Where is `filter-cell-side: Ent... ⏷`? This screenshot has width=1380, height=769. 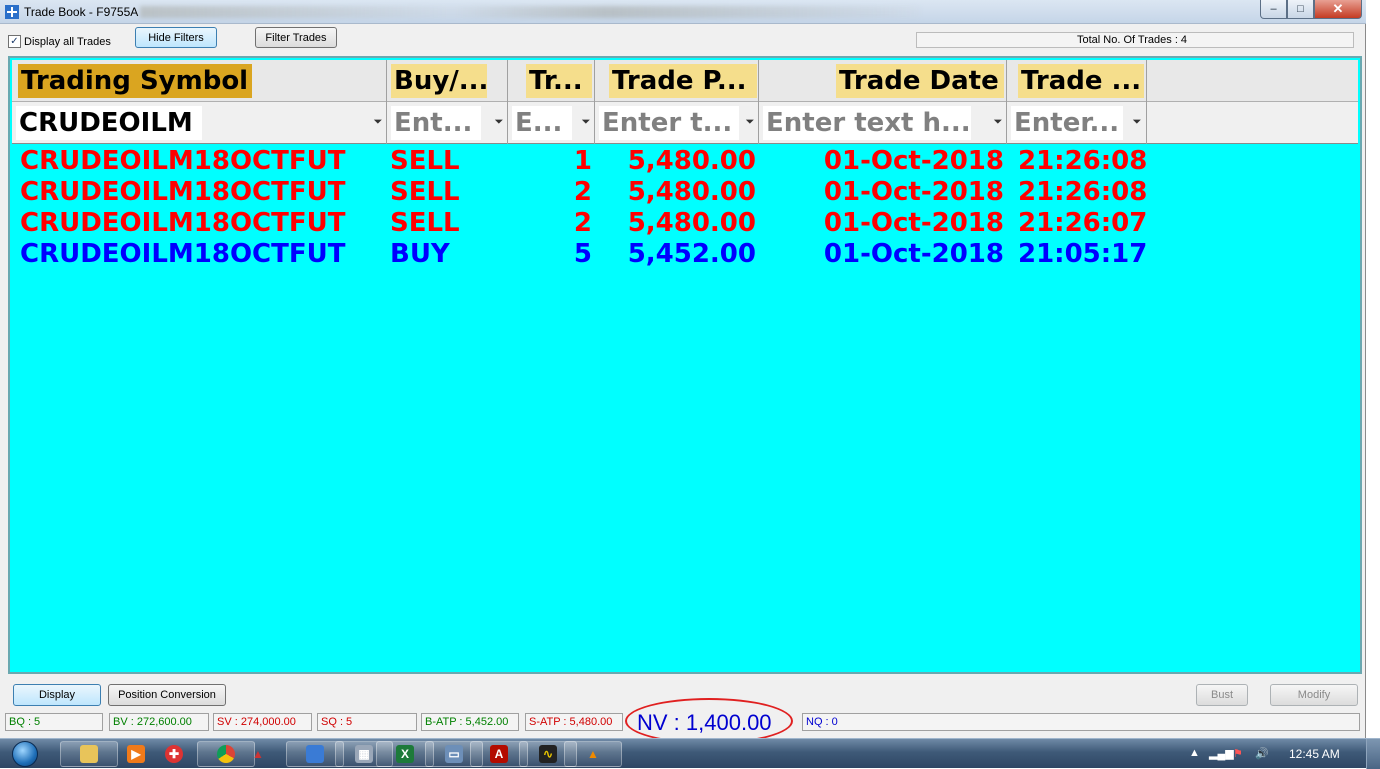
filter-cell-side: Ent... ⏷ is located at coordinates (447, 123).